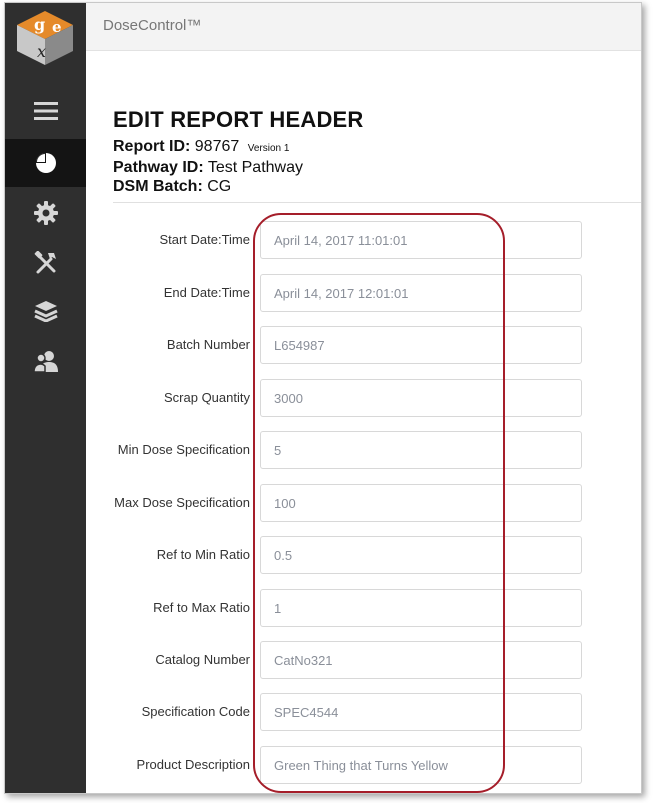 The height and width of the screenshot is (803, 653). Describe the element at coordinates (195, 711) in the screenshot. I see `field-label: Specification Code` at that location.